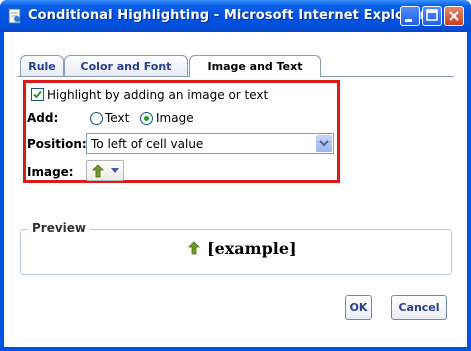 Image resolution: width=471 pixels, height=351 pixels. What do you see at coordinates (157, 95) in the screenshot?
I see `highlight-checkbox-label: Highlight by adding an image or text` at bounding box center [157, 95].